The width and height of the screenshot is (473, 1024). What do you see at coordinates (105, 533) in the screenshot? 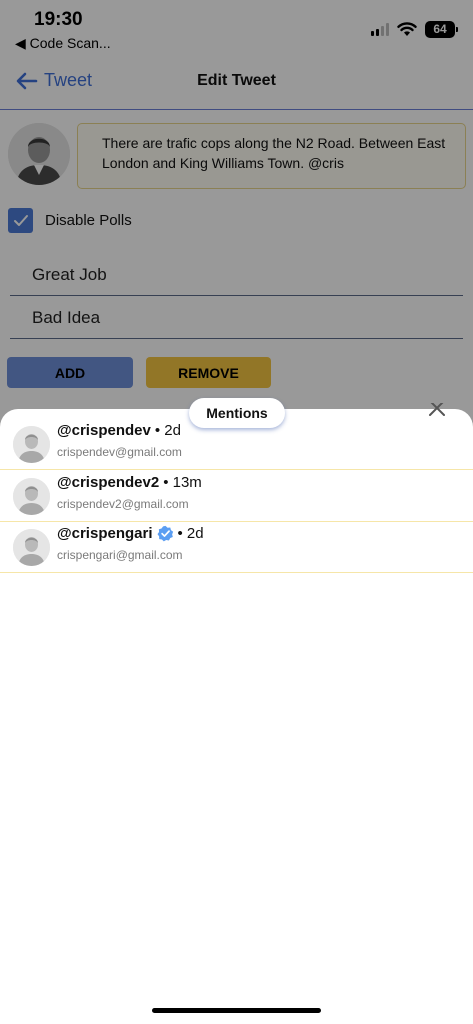
I see `mention-handle: @crispengari` at bounding box center [105, 533].